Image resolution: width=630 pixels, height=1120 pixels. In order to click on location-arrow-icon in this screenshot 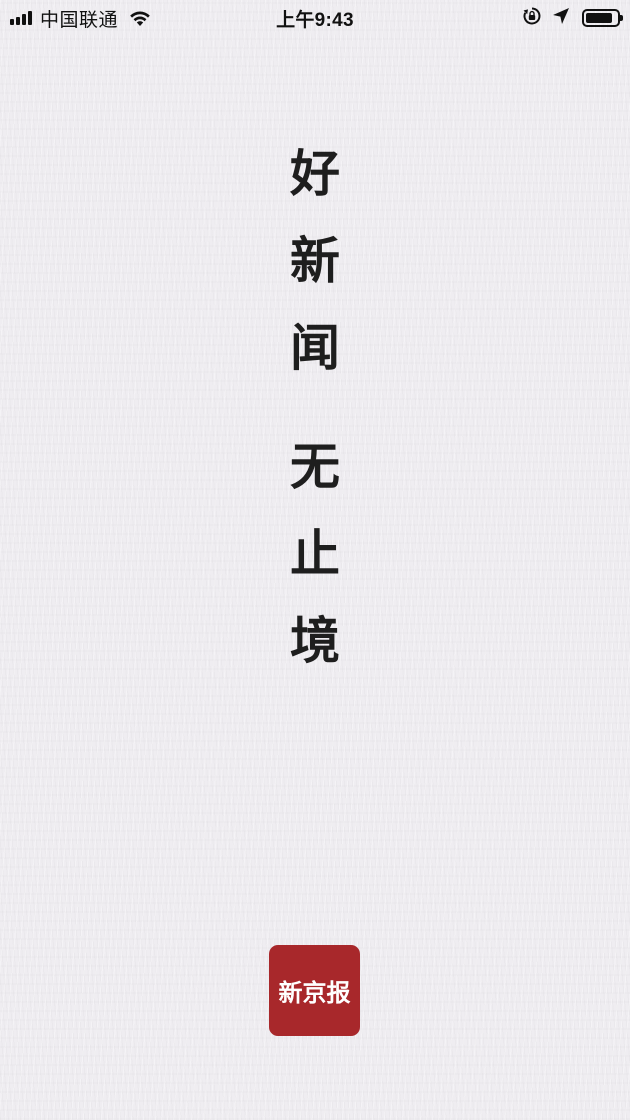, I will do `click(561, 18)`.